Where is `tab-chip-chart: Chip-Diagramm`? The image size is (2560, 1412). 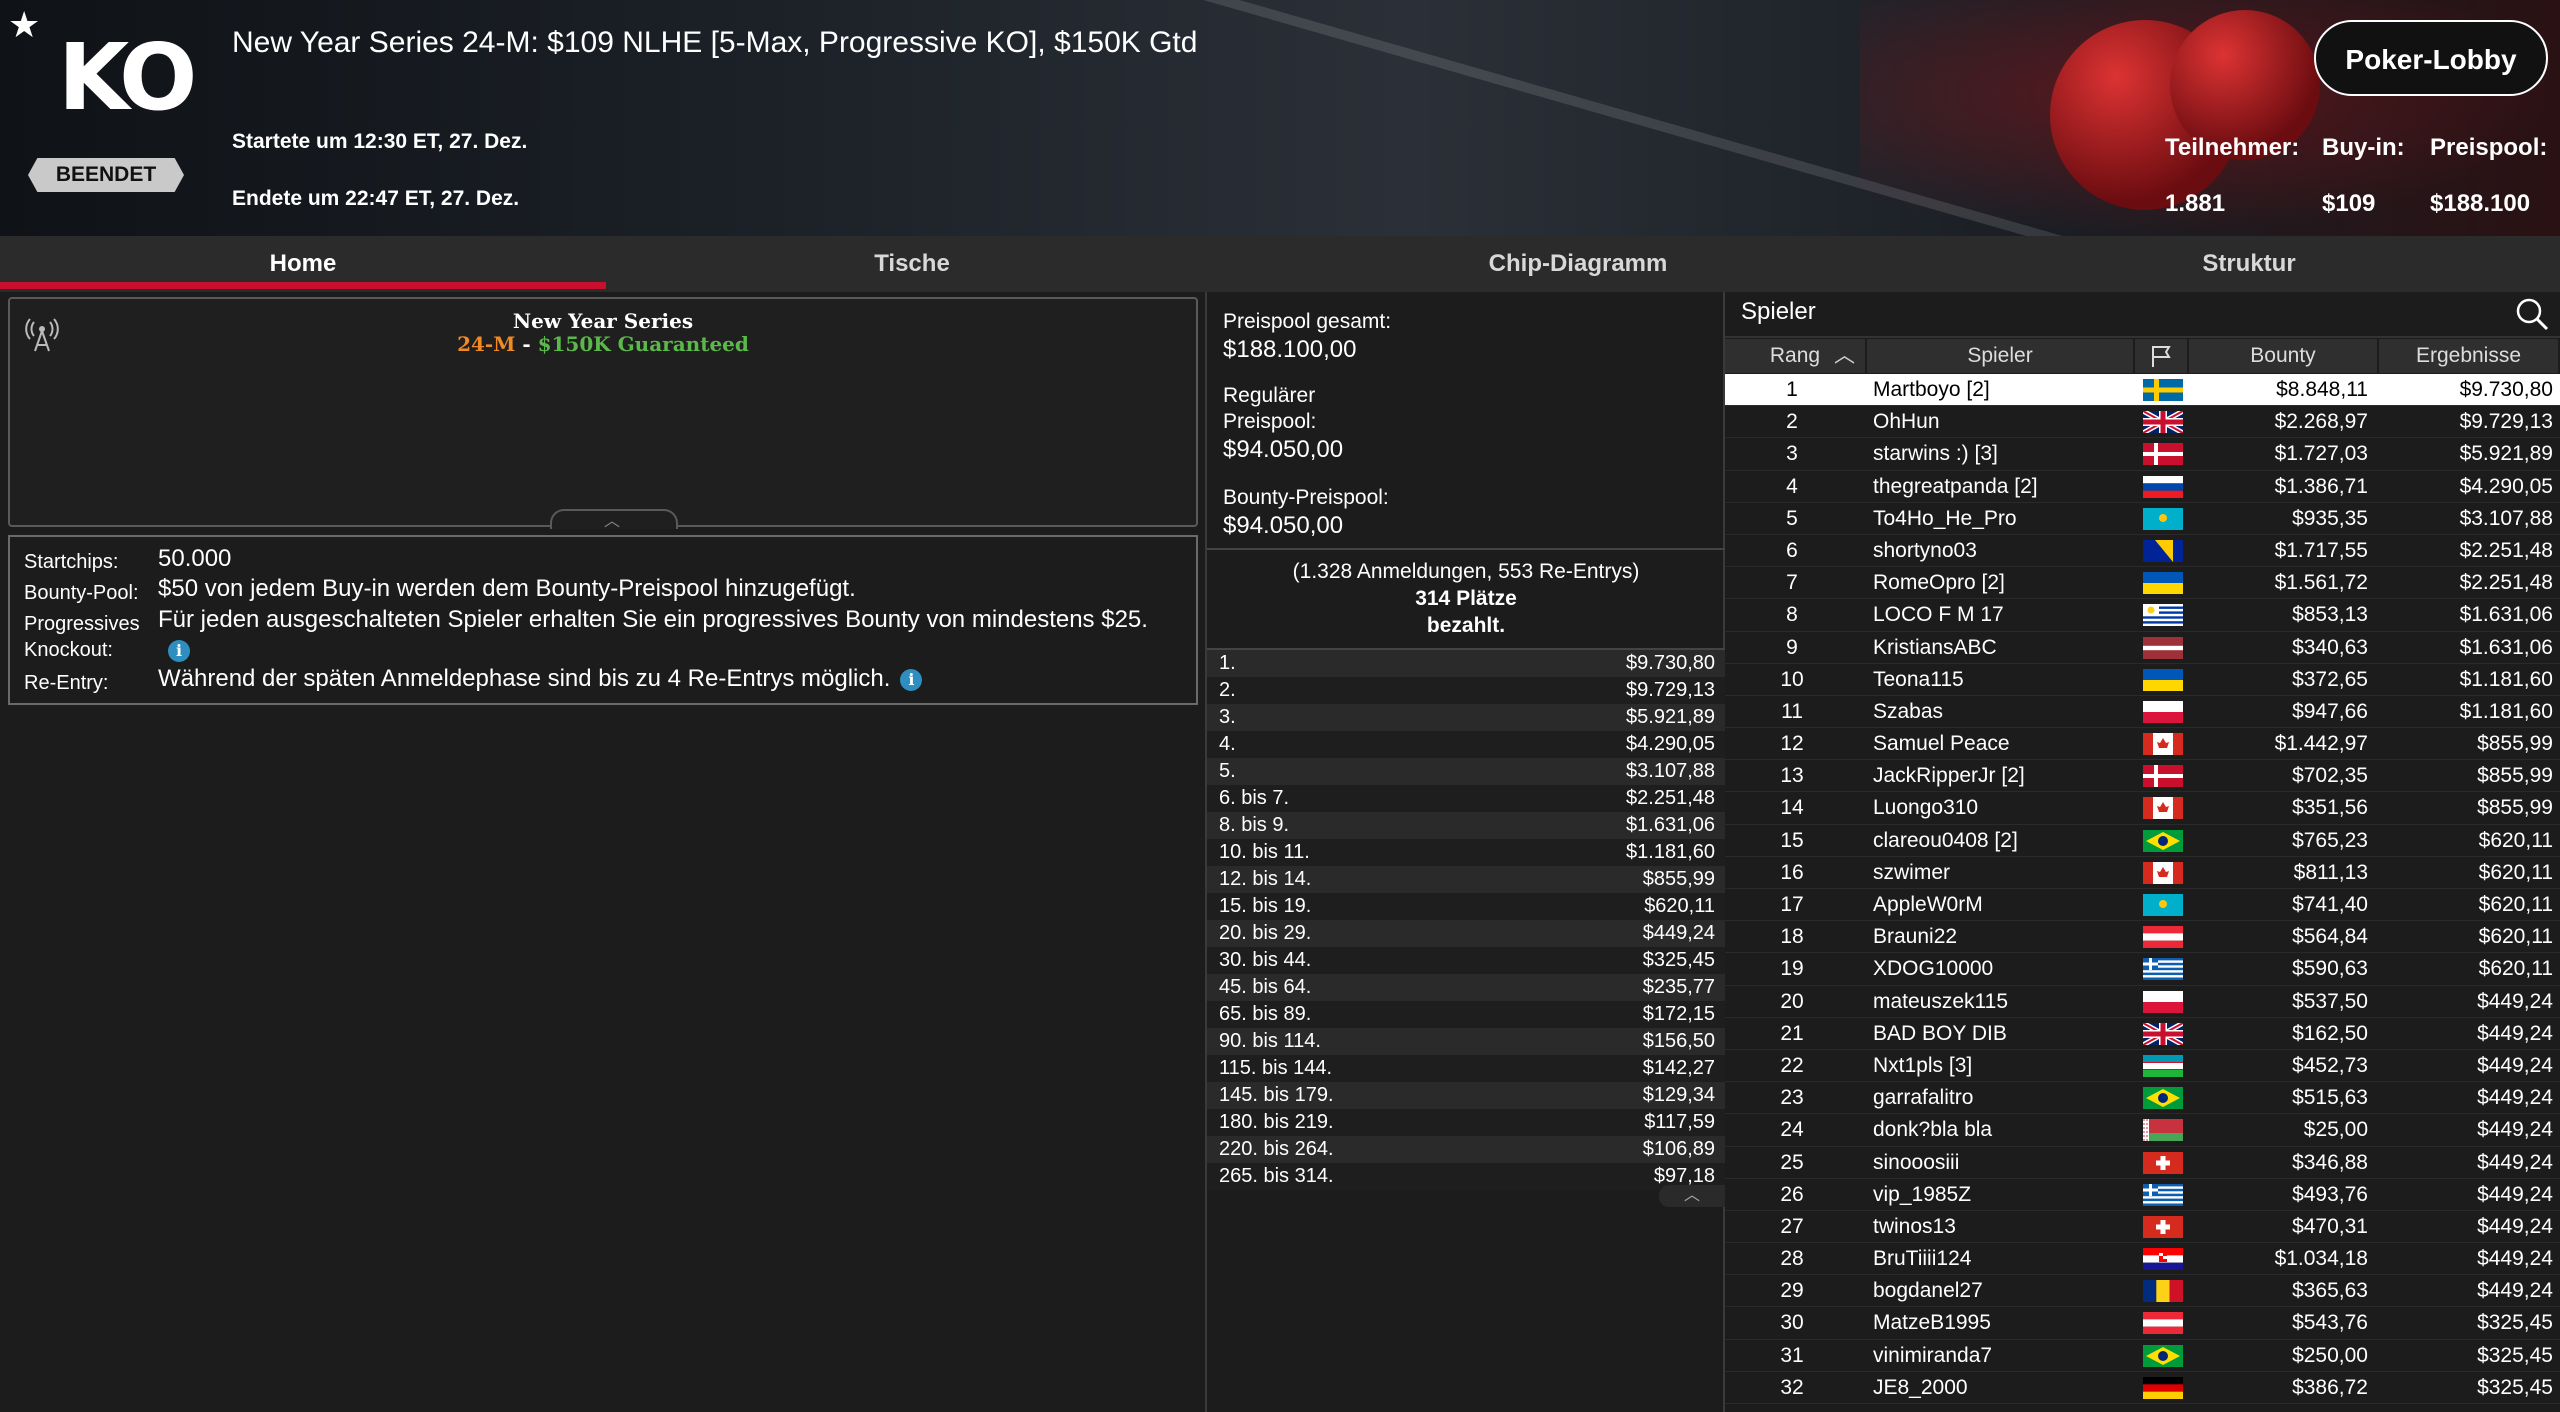 tab-chip-chart: Chip-Diagramm is located at coordinates (1578, 264).